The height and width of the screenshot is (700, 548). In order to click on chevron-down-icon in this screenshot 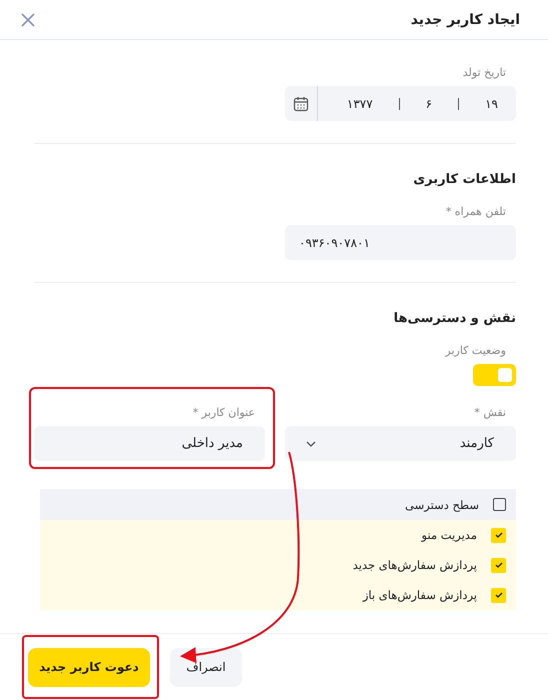, I will do `click(311, 444)`.